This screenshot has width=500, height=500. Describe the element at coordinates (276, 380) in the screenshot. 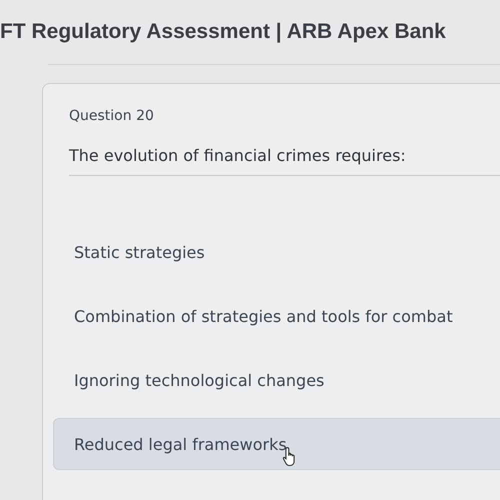

I see `answer-option: Ignoring technological changes` at that location.